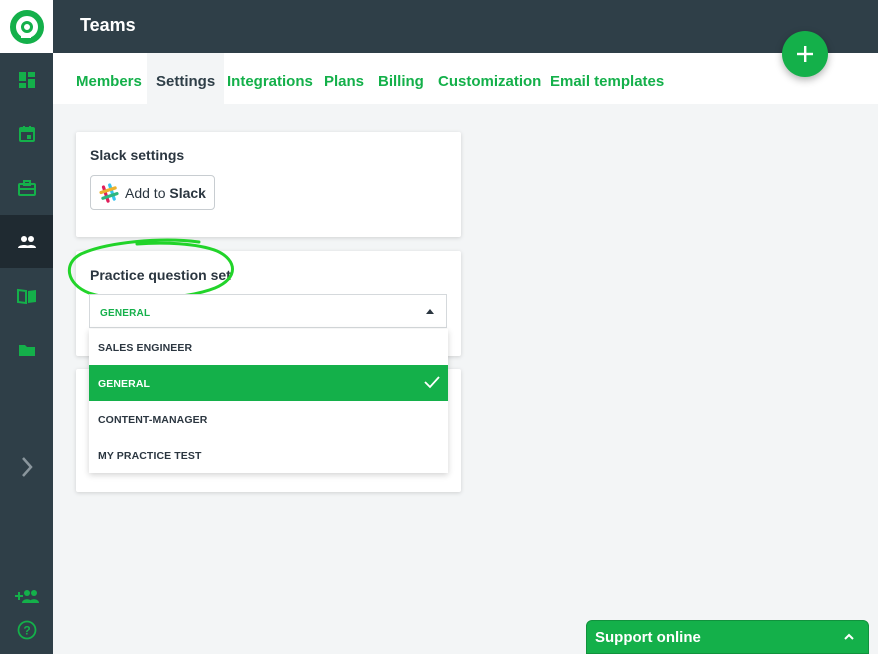  What do you see at coordinates (108, 25) in the screenshot?
I see `page-title: Teams` at bounding box center [108, 25].